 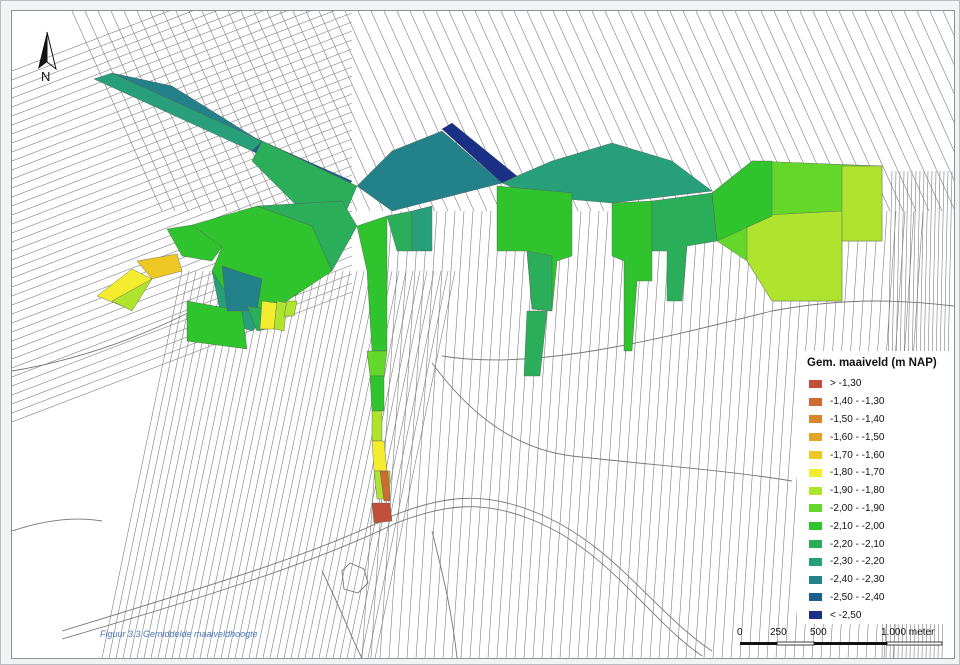 What do you see at coordinates (846, 384) in the screenshot?
I see `legend-label: > -1,30` at bounding box center [846, 384].